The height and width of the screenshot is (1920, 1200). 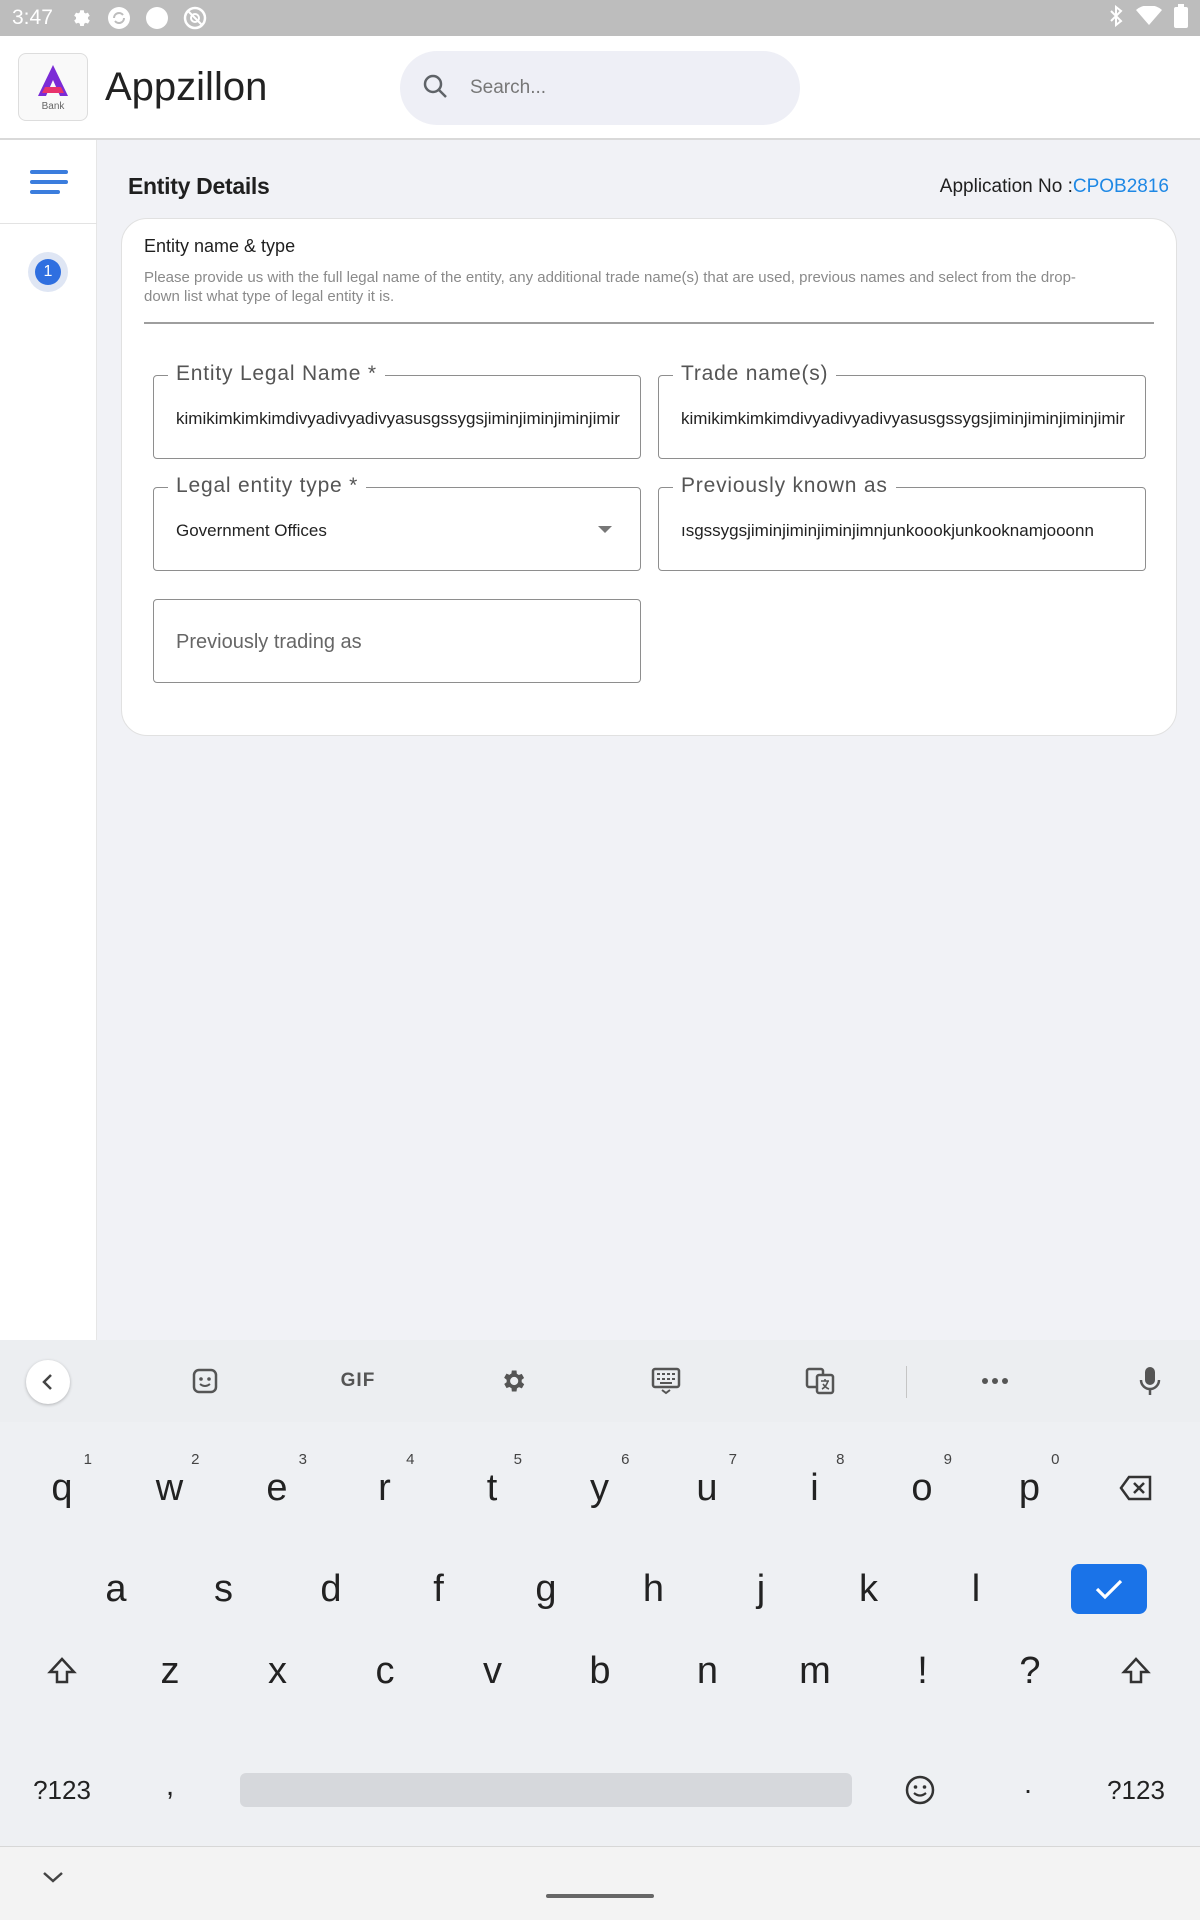 I want to click on app-title: Appzillon, so click(x=186, y=86).